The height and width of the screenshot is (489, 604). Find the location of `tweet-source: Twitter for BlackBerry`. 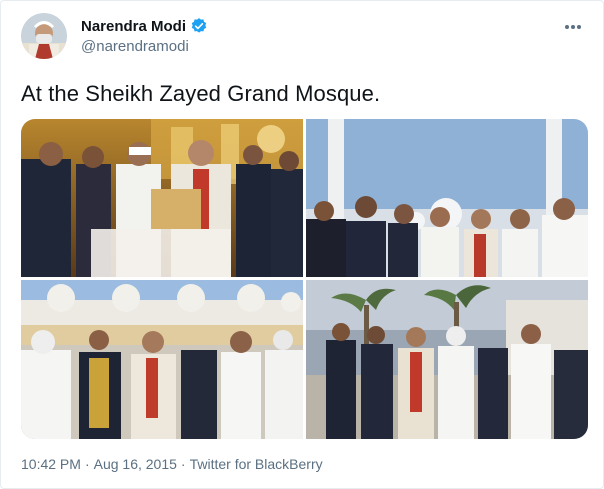

tweet-source: Twitter for BlackBerry is located at coordinates (256, 464).